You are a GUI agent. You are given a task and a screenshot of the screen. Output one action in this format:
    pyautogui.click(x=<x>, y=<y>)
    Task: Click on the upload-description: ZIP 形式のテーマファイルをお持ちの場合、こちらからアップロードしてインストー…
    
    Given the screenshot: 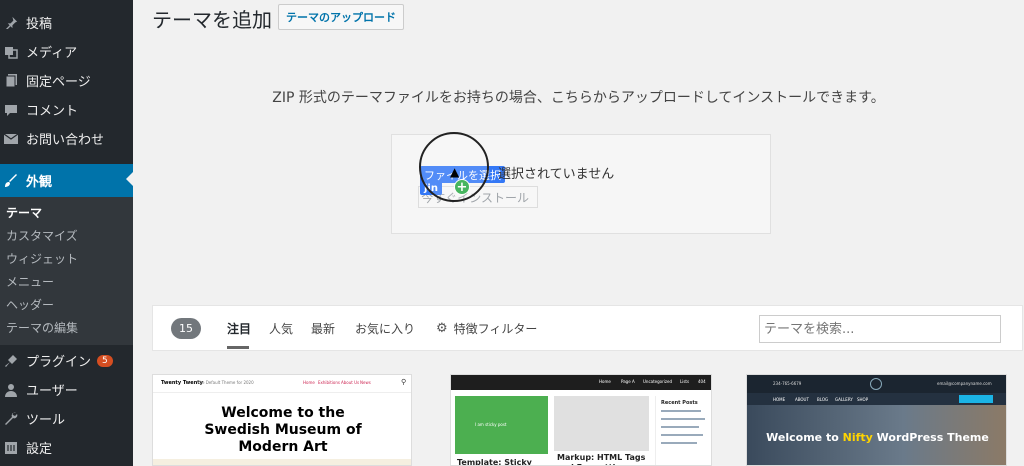 What is the action you would take?
    pyautogui.click(x=578, y=98)
    